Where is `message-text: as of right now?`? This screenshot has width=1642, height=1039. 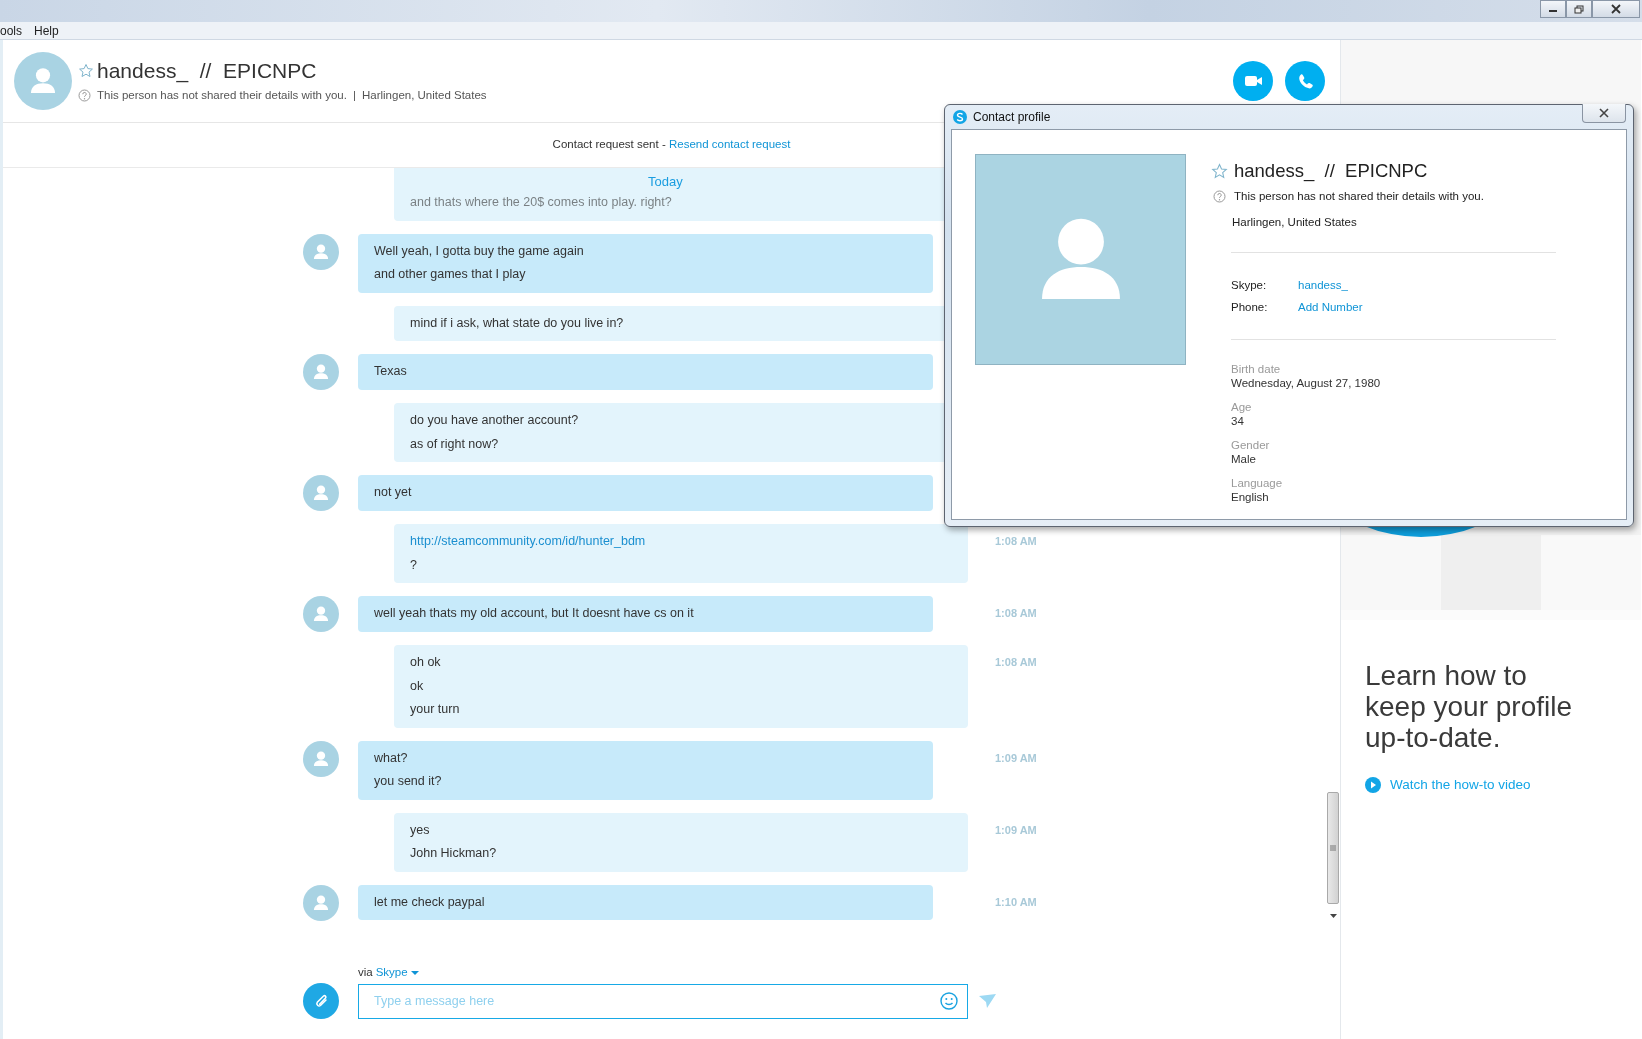 message-text: as of right now? is located at coordinates (455, 444).